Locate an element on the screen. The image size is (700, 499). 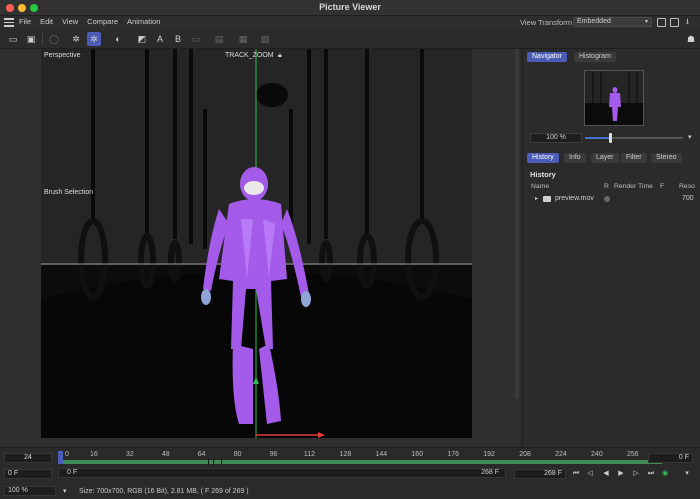
viewport-scrollbar is located at coordinates (517, 224).